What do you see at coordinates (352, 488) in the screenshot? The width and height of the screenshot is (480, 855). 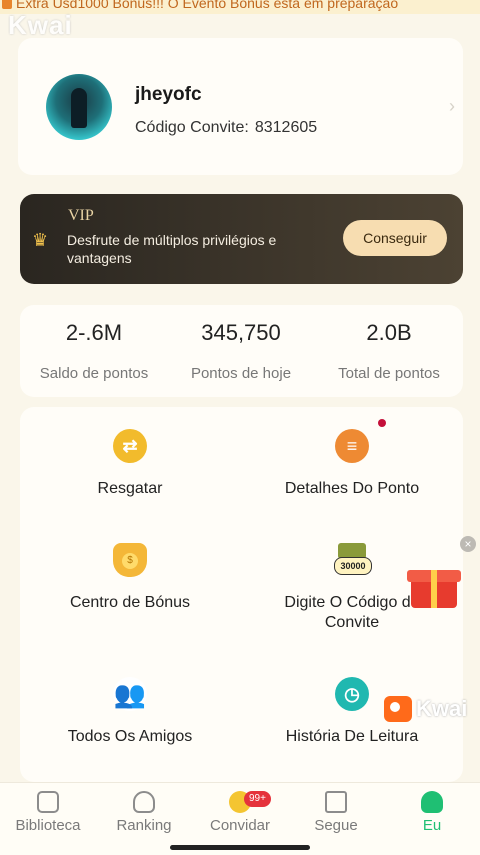 I see `menu-item-label: Detalhes Do Ponto` at bounding box center [352, 488].